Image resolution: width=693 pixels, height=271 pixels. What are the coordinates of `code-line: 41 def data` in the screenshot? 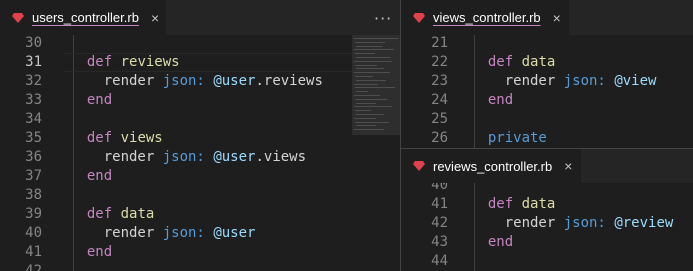 It's located at (547, 204).